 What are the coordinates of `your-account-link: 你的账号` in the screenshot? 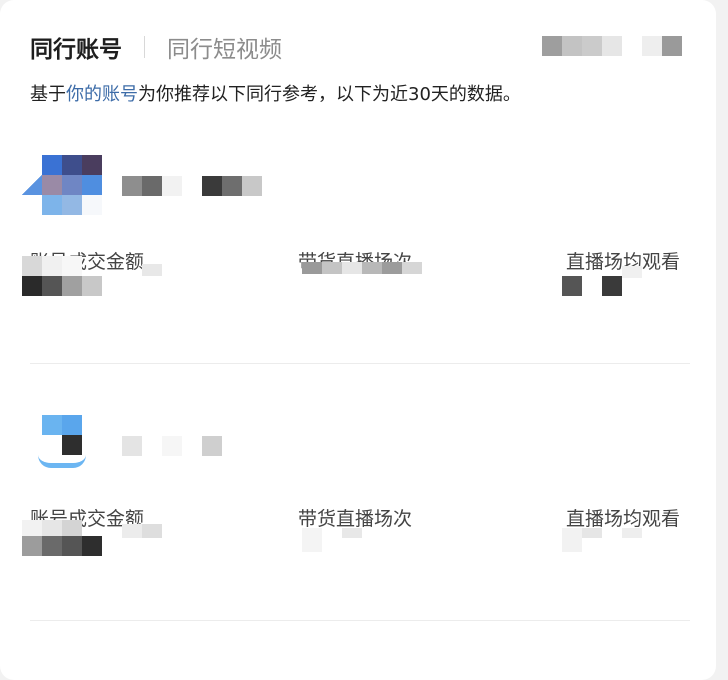 It's located at (102, 94).